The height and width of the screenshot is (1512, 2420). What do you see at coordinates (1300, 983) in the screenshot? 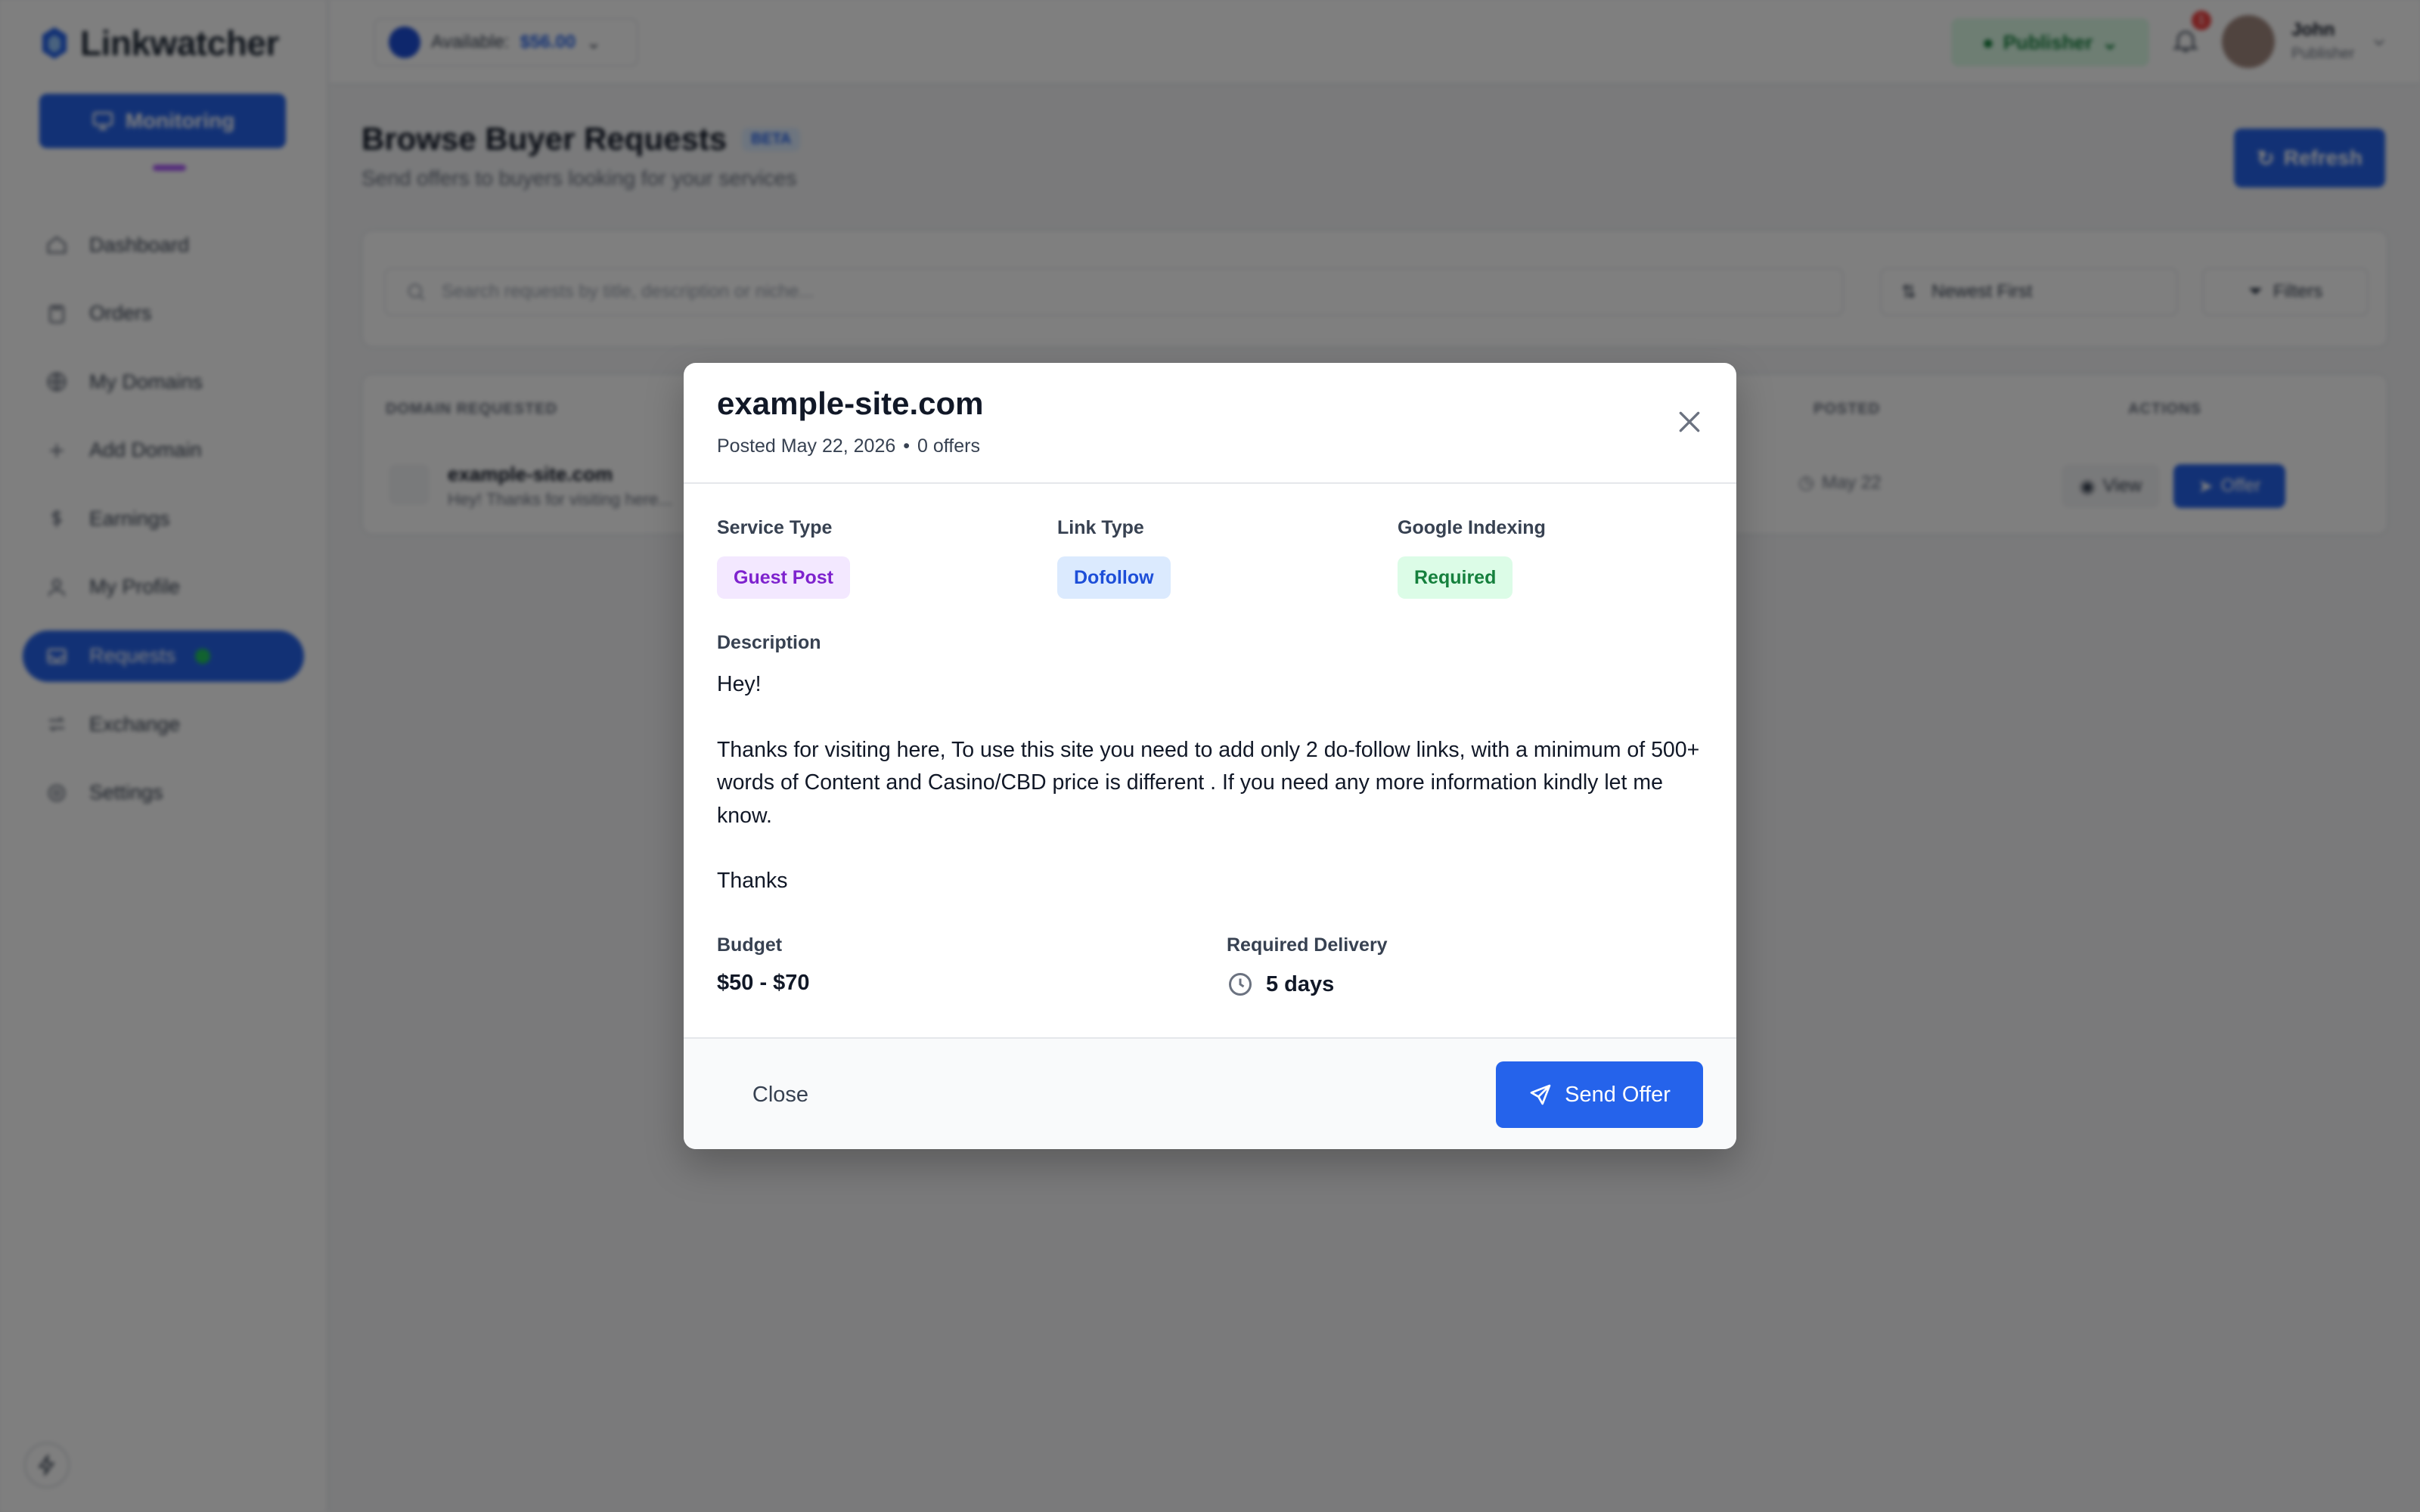
I see `delivery-days: 5 days` at bounding box center [1300, 983].